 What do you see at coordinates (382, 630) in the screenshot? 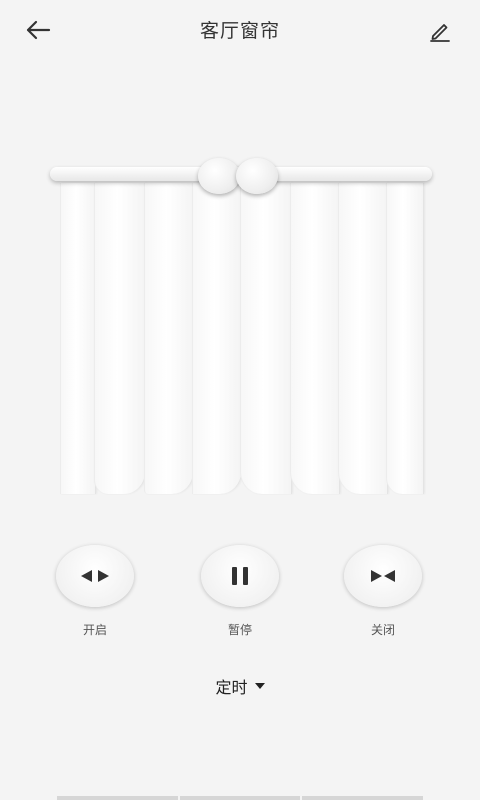
I see `close-label: 关闭` at bounding box center [382, 630].